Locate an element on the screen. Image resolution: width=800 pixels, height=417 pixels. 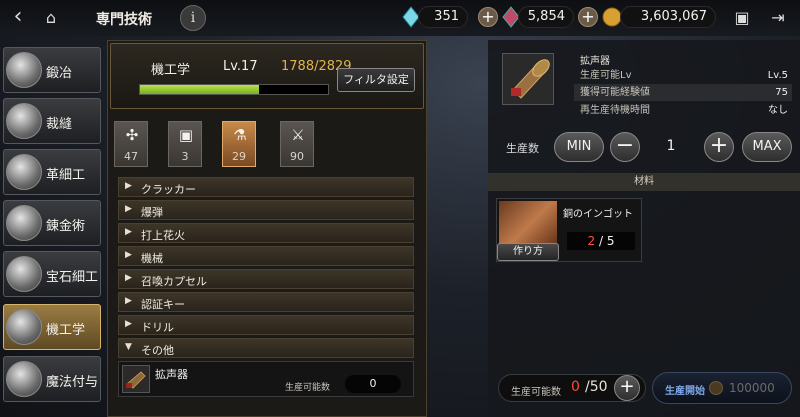
material-card: 銅のインゴット 2 / 5 作り方 is located at coordinates (569, 230).